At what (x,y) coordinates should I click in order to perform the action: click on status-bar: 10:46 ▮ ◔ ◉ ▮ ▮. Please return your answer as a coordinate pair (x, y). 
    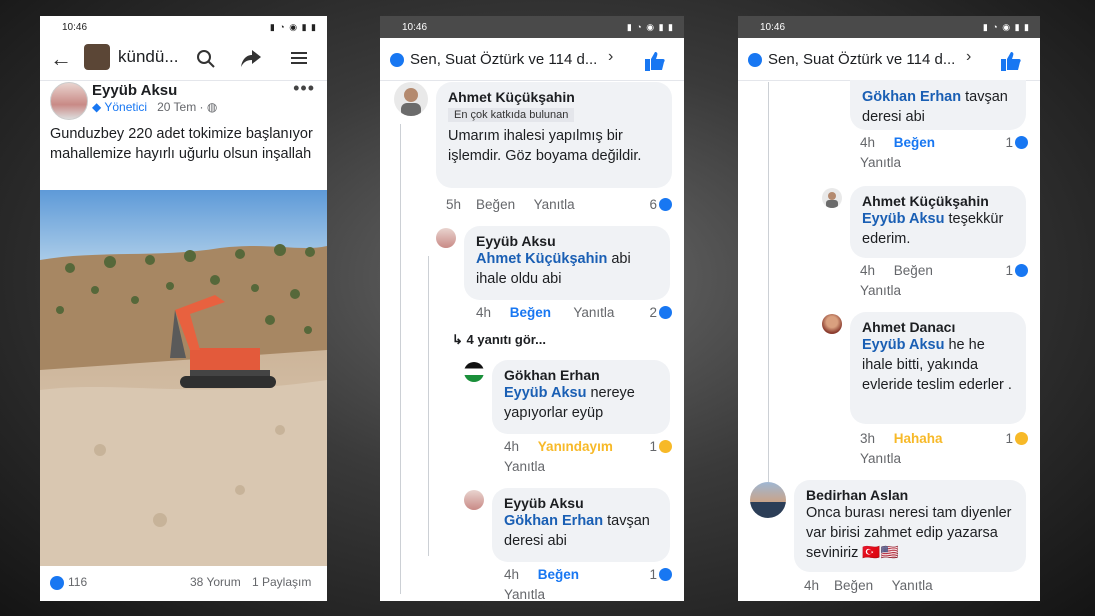
    Looking at the image, I should click on (532, 27).